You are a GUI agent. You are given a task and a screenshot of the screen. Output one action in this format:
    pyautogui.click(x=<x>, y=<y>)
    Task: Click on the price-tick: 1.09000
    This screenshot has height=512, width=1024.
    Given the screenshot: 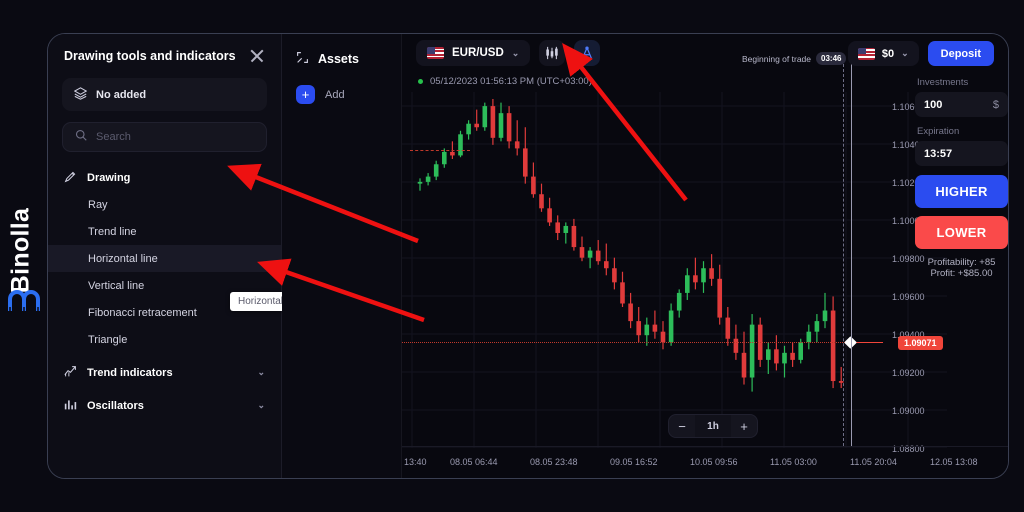 What is the action you would take?
    pyautogui.click(x=908, y=411)
    